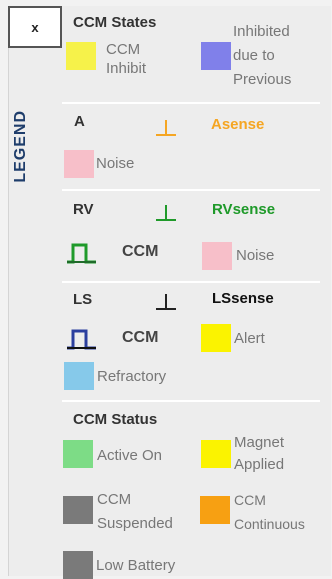 The width and height of the screenshot is (332, 579). What do you see at coordinates (140, 337) in the screenshot?
I see `ls-ccm-label: CCM` at bounding box center [140, 337].